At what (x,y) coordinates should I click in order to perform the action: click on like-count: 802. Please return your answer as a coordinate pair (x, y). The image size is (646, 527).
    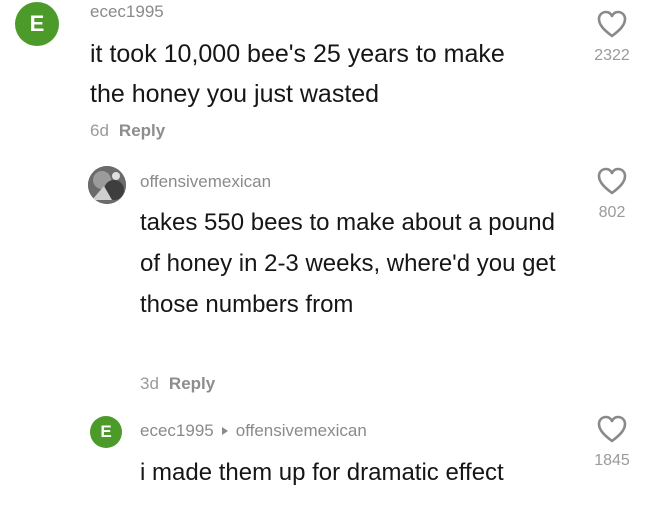
    Looking at the image, I should click on (612, 212).